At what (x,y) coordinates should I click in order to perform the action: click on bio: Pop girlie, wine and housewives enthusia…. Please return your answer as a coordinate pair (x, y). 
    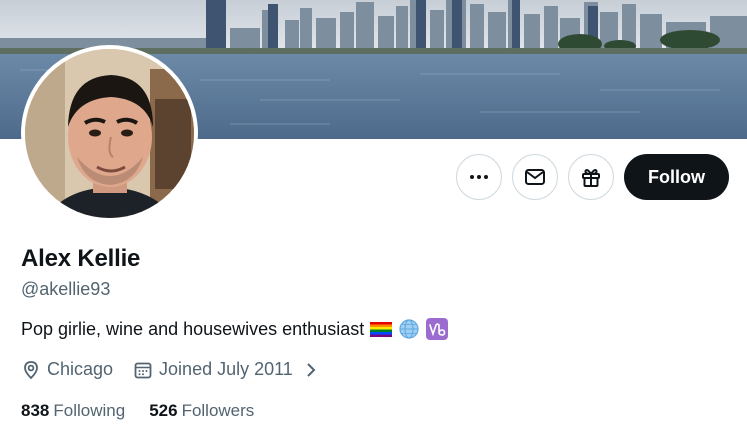
    Looking at the image, I should click on (235, 329).